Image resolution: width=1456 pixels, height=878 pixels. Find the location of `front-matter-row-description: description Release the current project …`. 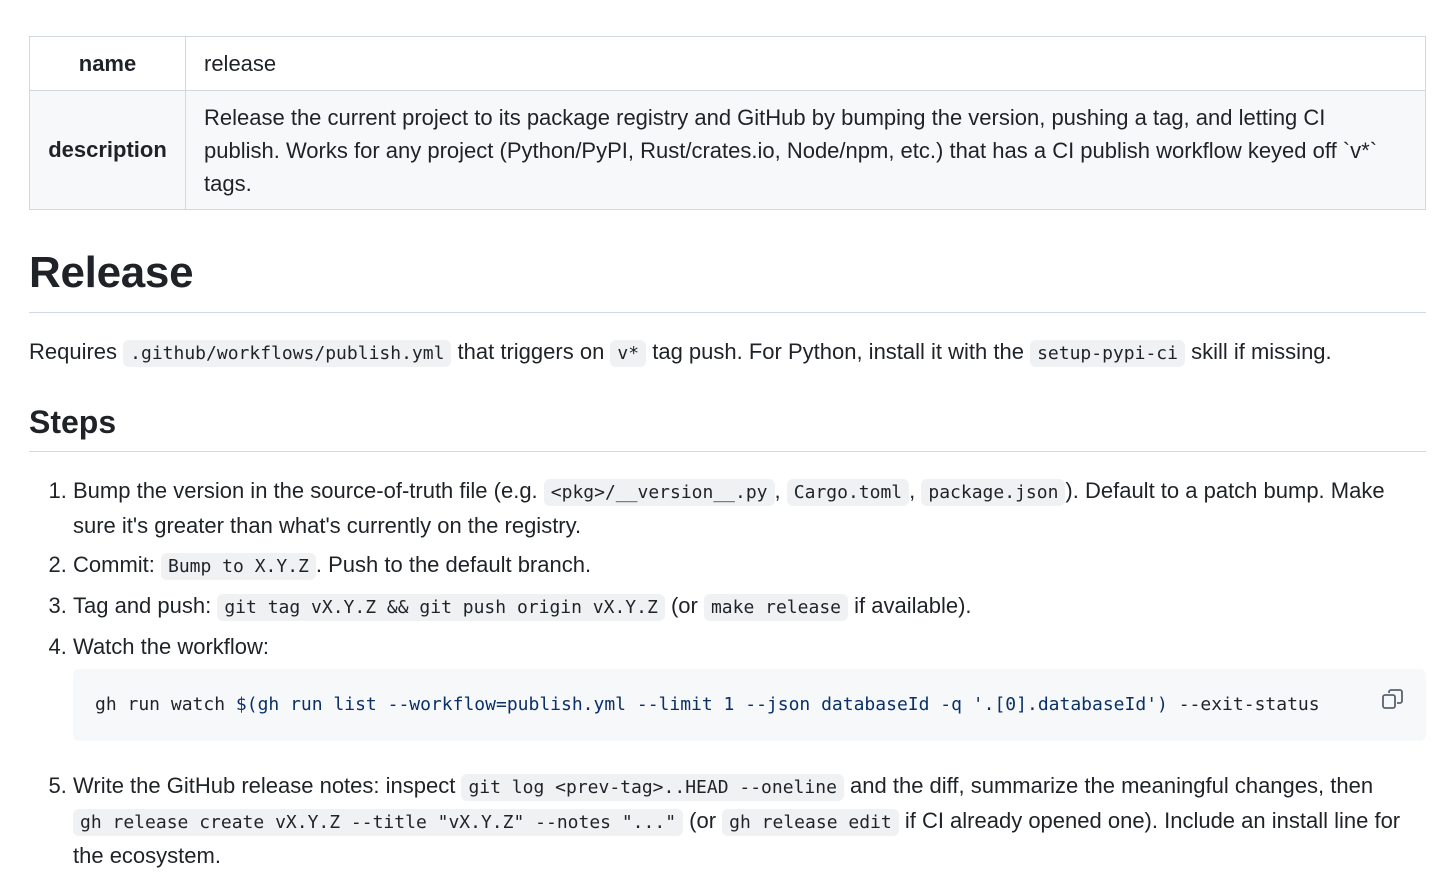

front-matter-row-description: description Release the current project … is located at coordinates (727, 150).